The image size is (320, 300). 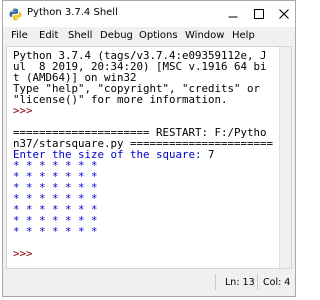 What do you see at coordinates (204, 35) in the screenshot?
I see `menu-window: Window` at bounding box center [204, 35].